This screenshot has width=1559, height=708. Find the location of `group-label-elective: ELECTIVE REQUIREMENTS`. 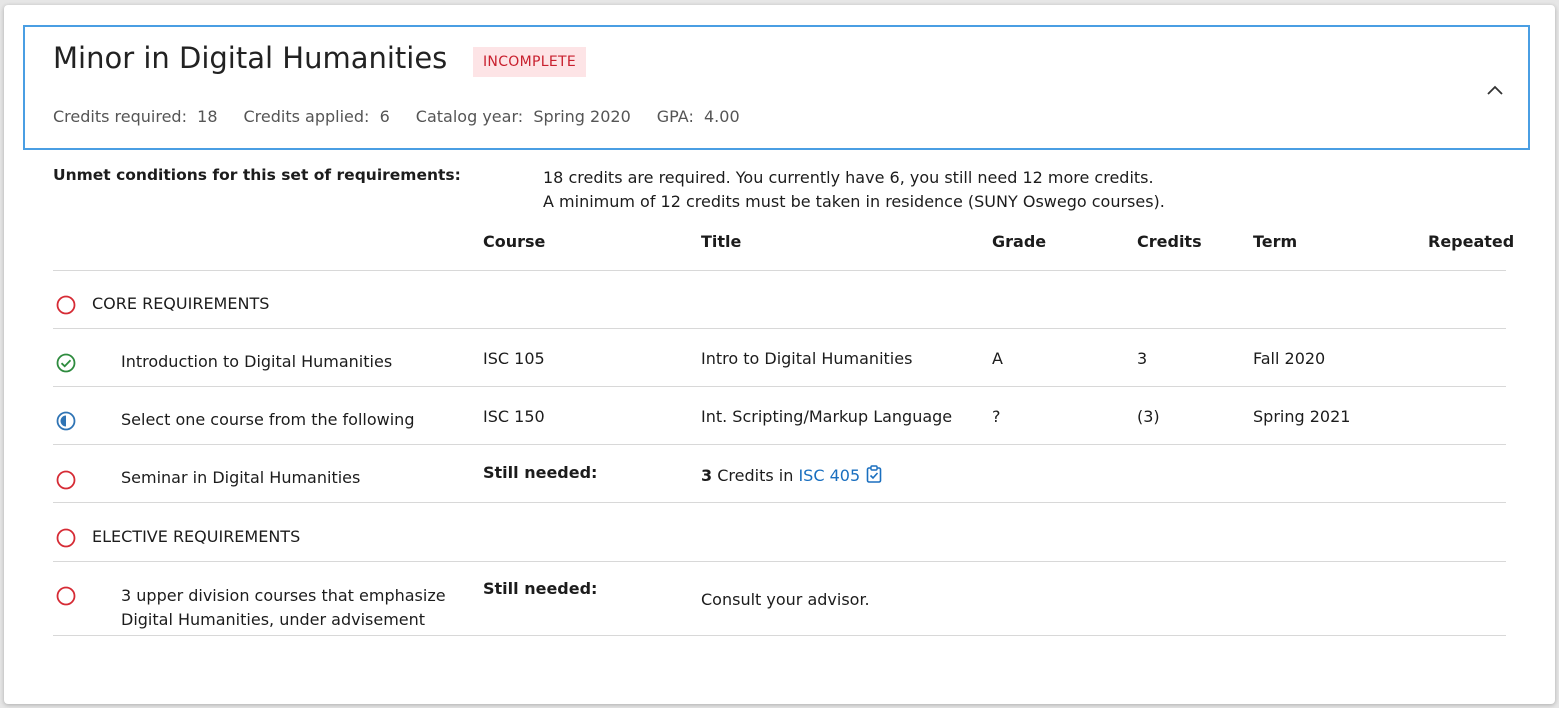

group-label-elective: ELECTIVE REQUIREMENTS is located at coordinates (196, 536).